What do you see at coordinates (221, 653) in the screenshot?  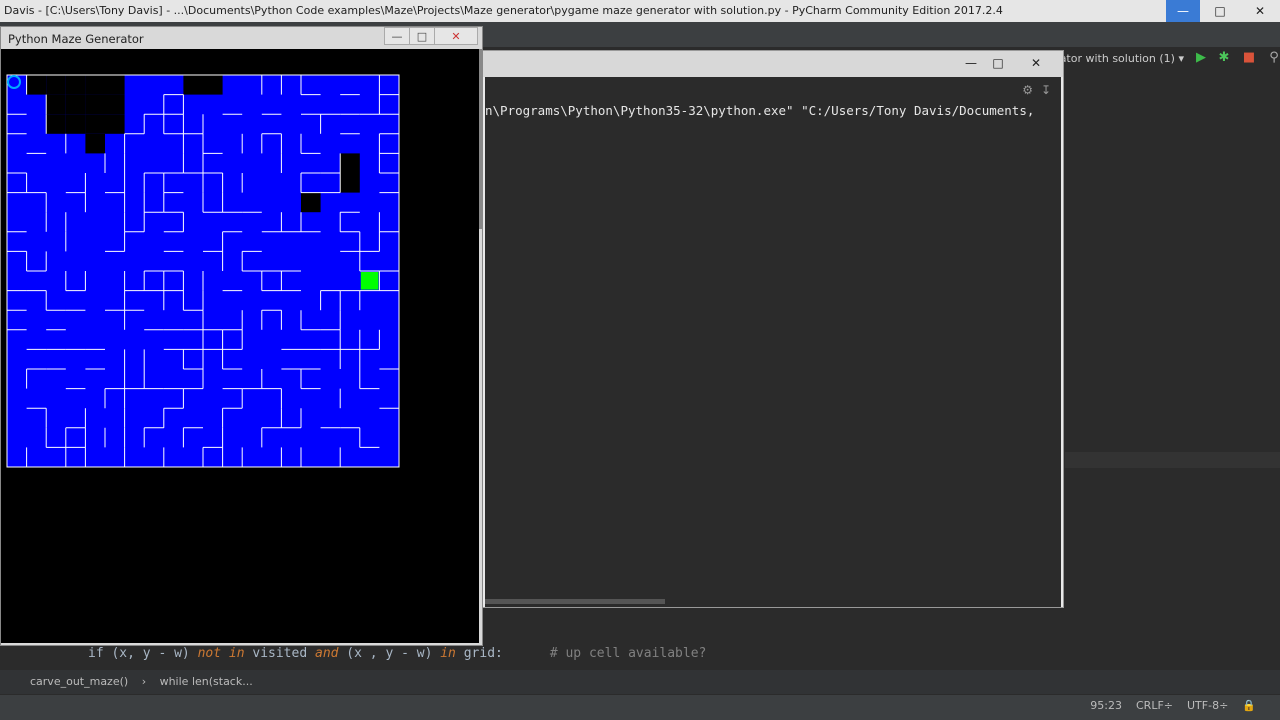 I see `code-keyword: not in` at bounding box center [221, 653].